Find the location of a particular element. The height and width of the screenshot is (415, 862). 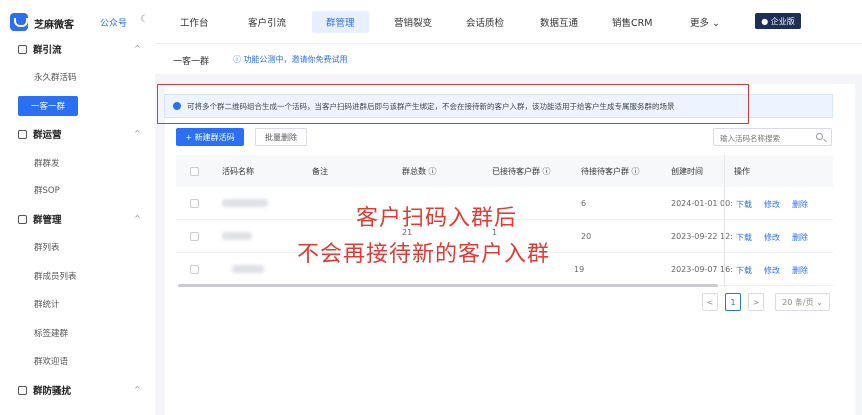

annotation-line-2: 不会再接待新的客户入群 is located at coordinates (424, 254).